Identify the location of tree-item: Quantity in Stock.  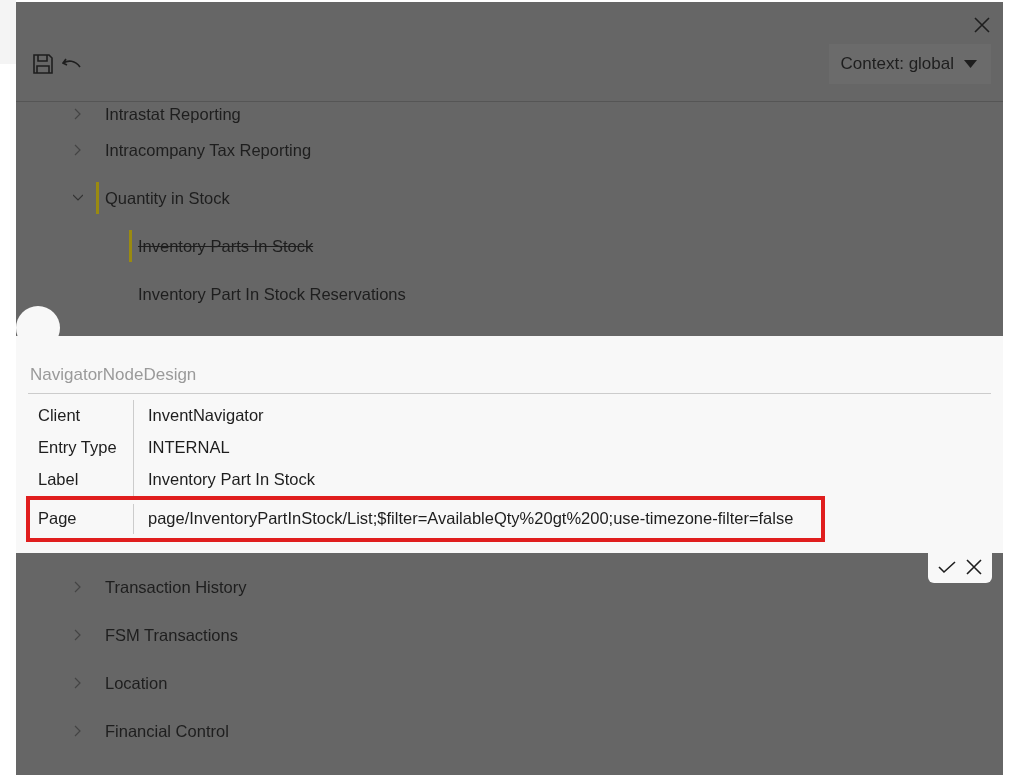
(163, 198).